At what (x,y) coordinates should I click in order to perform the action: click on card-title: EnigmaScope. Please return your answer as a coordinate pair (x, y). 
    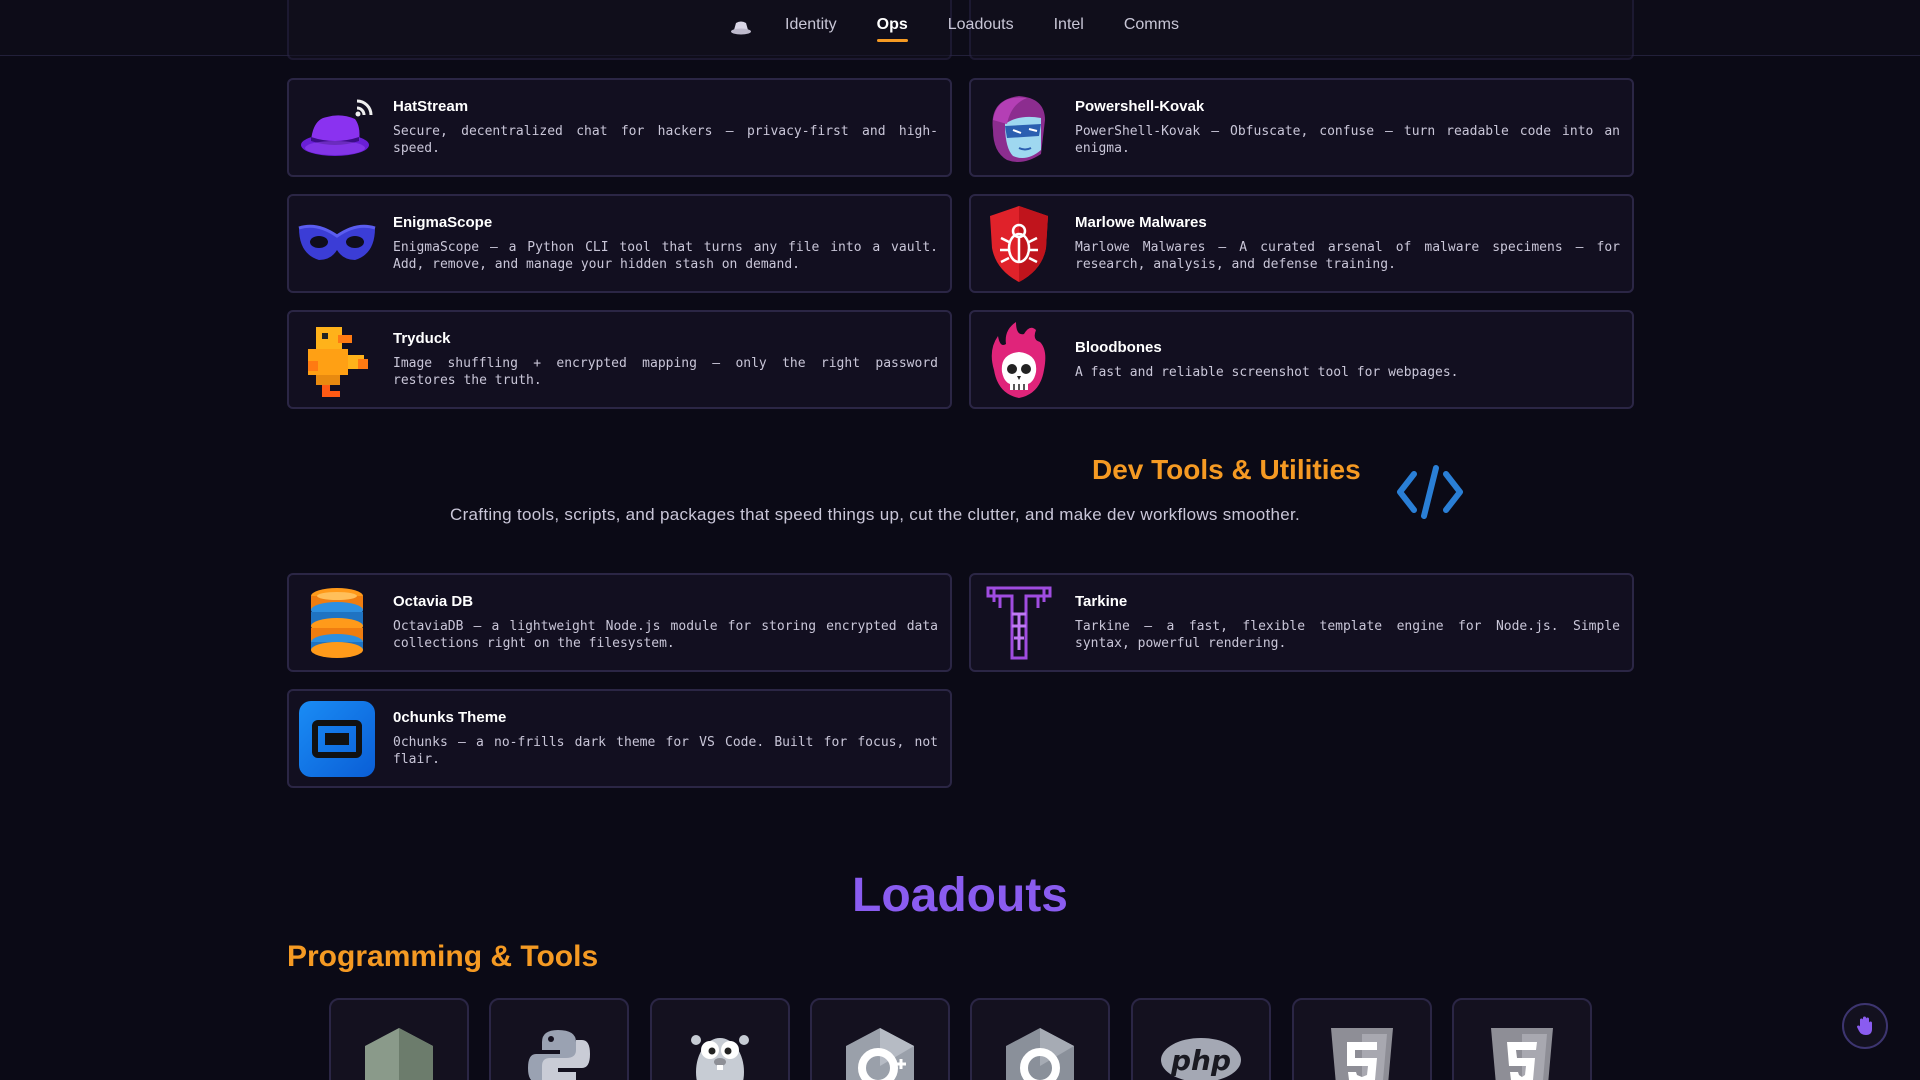
    Looking at the image, I should click on (443, 222).